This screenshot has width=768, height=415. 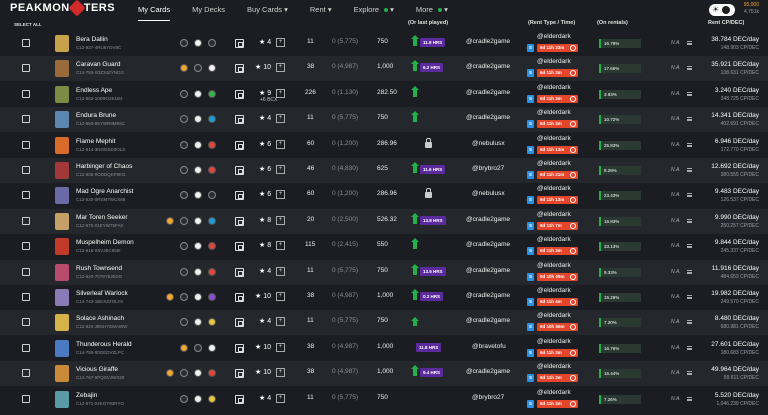 I want to click on card-name: Endless Ape, so click(x=94, y=90).